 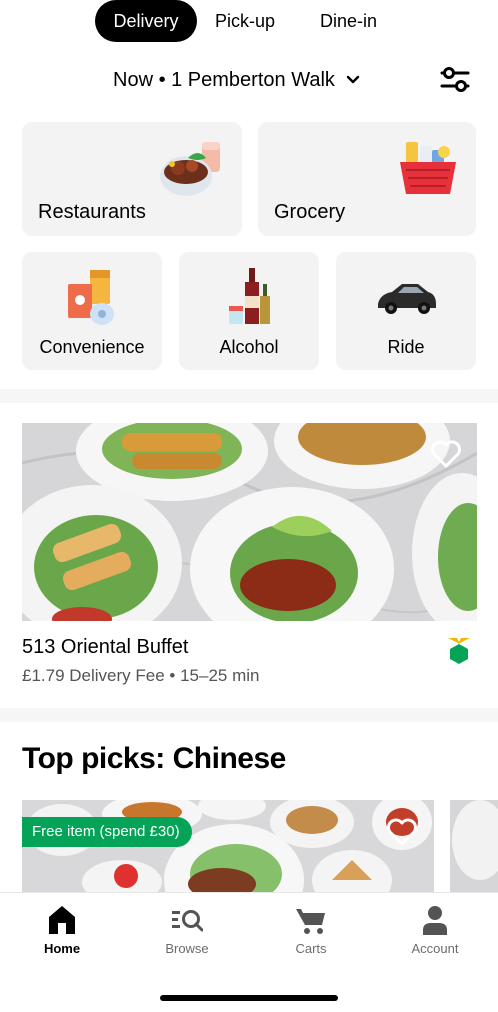 What do you see at coordinates (154, 758) in the screenshot?
I see `section-title: Top picks: Chinese` at bounding box center [154, 758].